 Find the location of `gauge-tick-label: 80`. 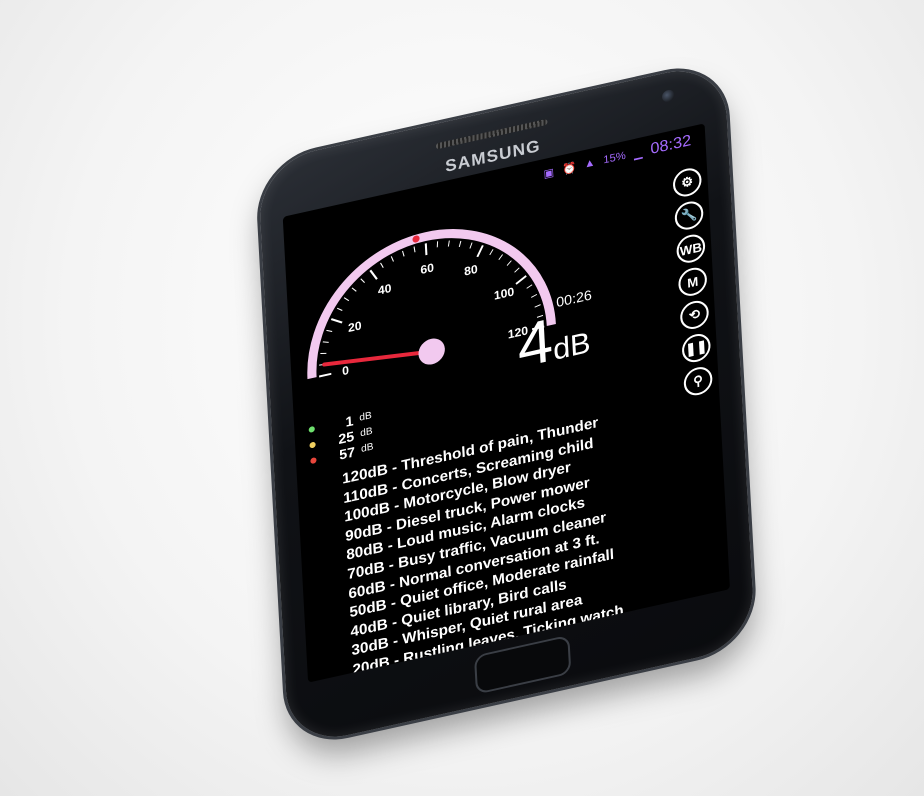

gauge-tick-label: 80 is located at coordinates (471, 270).